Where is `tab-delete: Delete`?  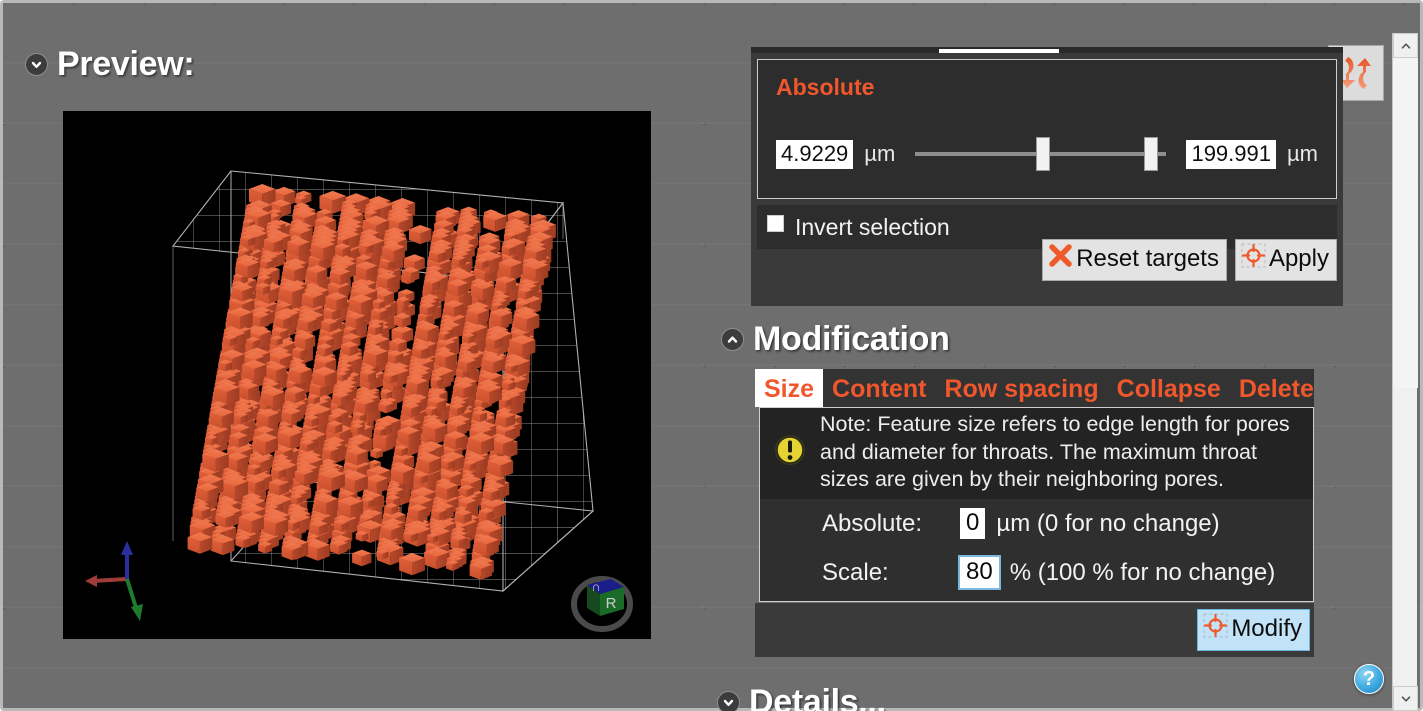 tab-delete: Delete is located at coordinates (1276, 388).